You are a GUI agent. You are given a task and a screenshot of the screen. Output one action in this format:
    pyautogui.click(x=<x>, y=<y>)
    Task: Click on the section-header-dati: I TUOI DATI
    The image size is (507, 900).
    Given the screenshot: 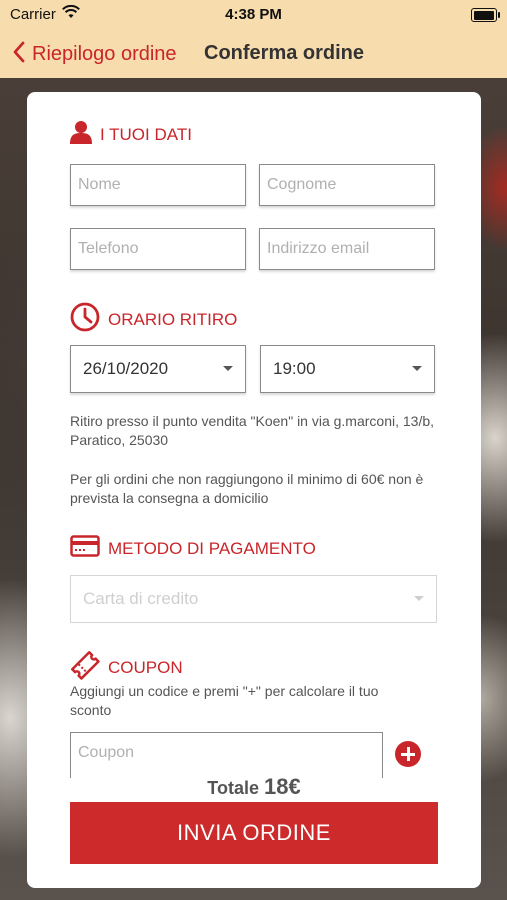 What is the action you would take?
    pyautogui.click(x=131, y=134)
    